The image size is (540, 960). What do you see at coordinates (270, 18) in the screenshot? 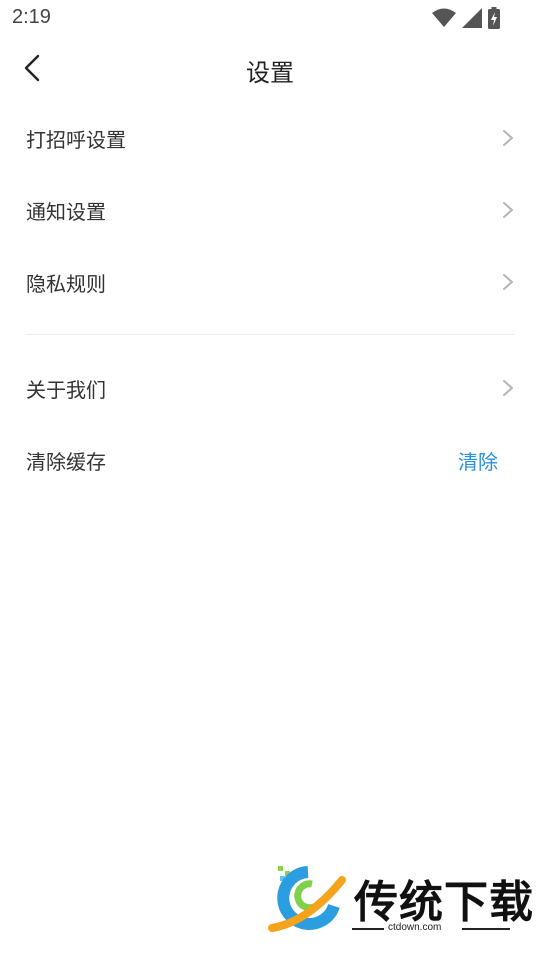
I see `status-bar: 2:19` at bounding box center [270, 18].